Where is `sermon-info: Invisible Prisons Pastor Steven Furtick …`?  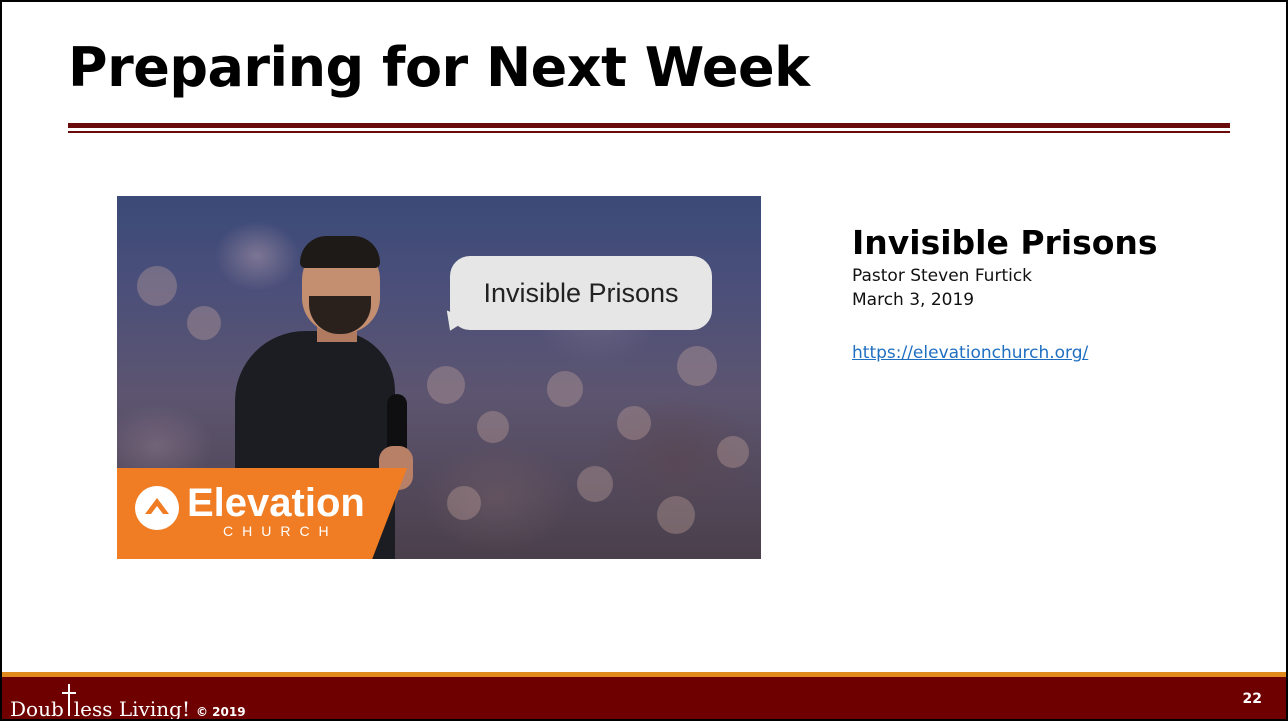
sermon-info: Invisible Prisons Pastor Steven Furtick … is located at coordinates (1005, 293).